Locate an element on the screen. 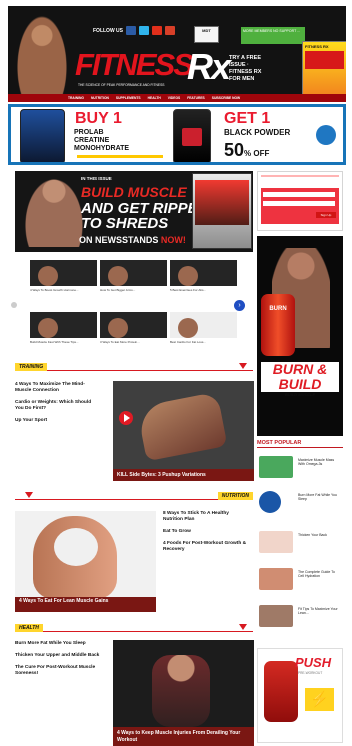  popular-item-3: Thicken Your Back is located at coordinates (299, 540).